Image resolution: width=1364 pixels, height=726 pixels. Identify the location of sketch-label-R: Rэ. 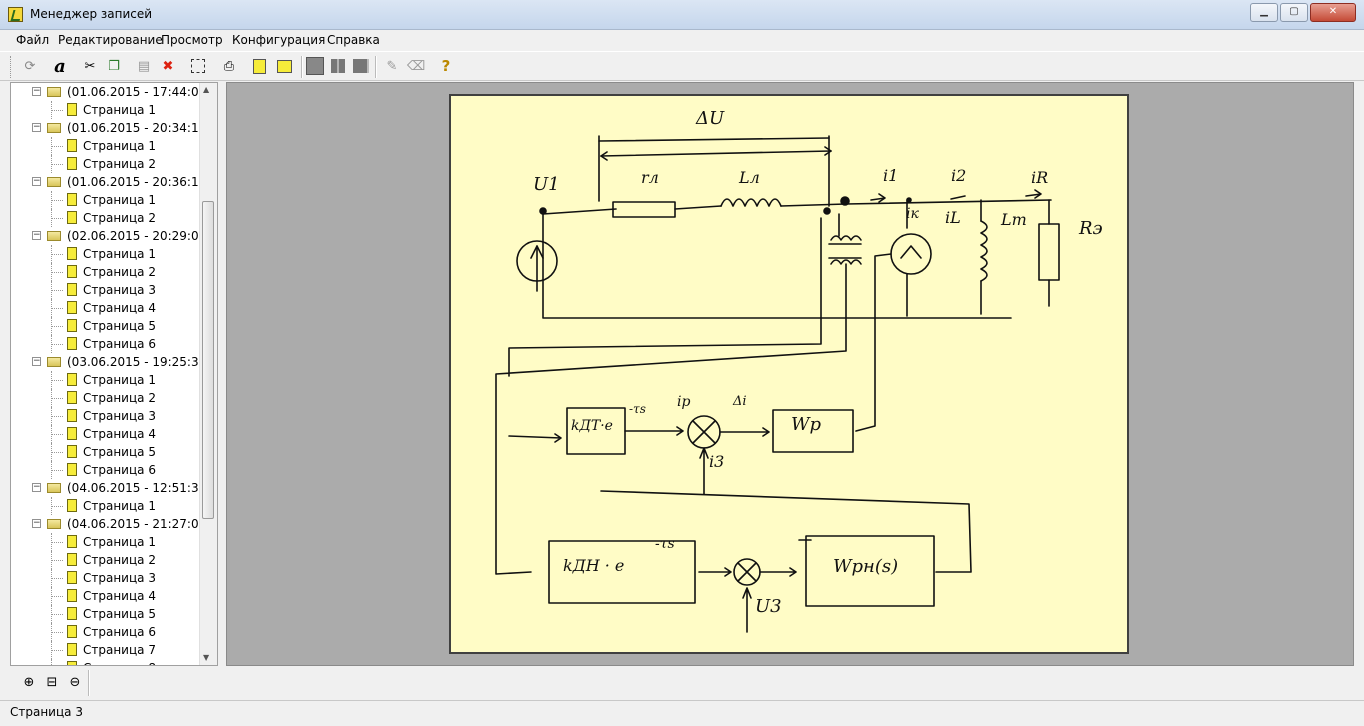
(1091, 228).